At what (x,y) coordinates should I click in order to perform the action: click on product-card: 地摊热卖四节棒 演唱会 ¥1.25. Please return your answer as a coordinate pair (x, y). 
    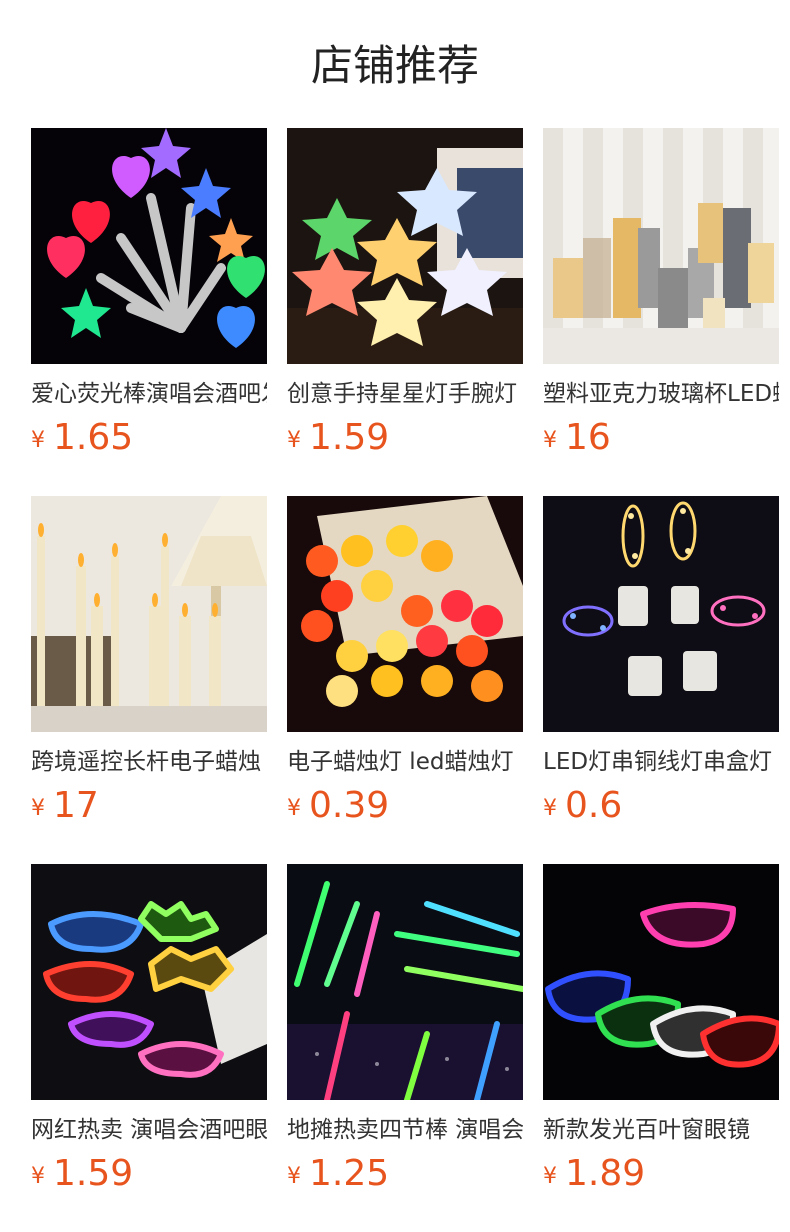
    Looking at the image, I should click on (405, 1034).